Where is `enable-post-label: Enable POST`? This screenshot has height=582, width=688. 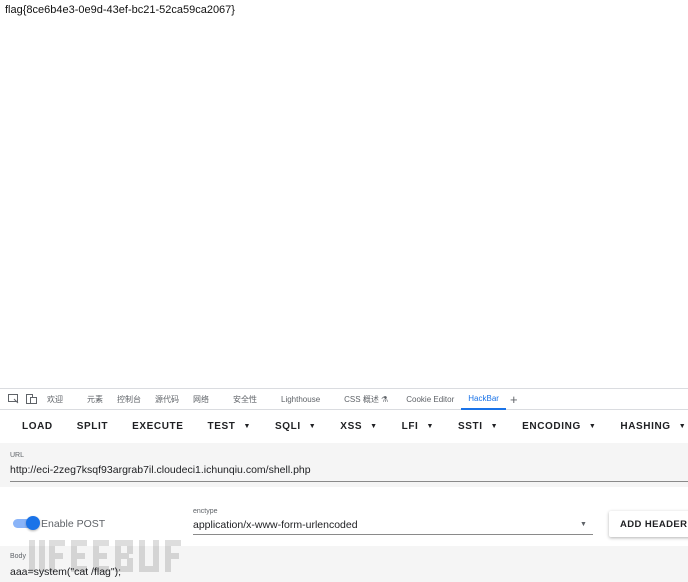
enable-post-label: Enable POST is located at coordinates (73, 524).